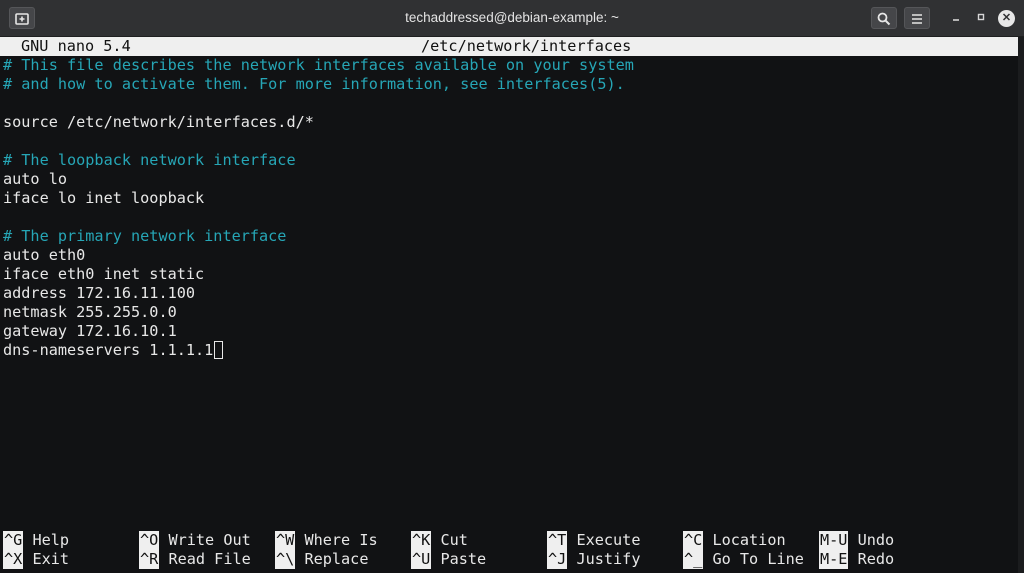  I want to click on shortcut-location: ^C Location, so click(734, 540).